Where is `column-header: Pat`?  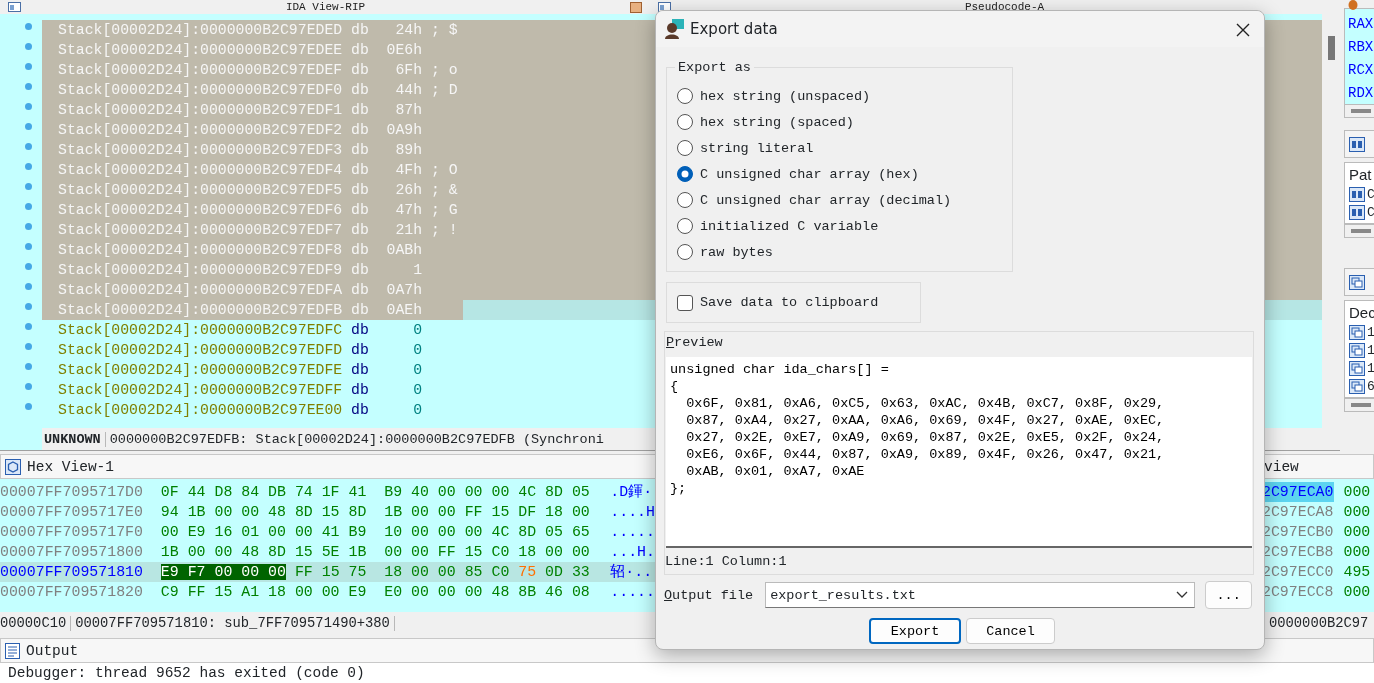
column-header: Pat is located at coordinates (1361, 175).